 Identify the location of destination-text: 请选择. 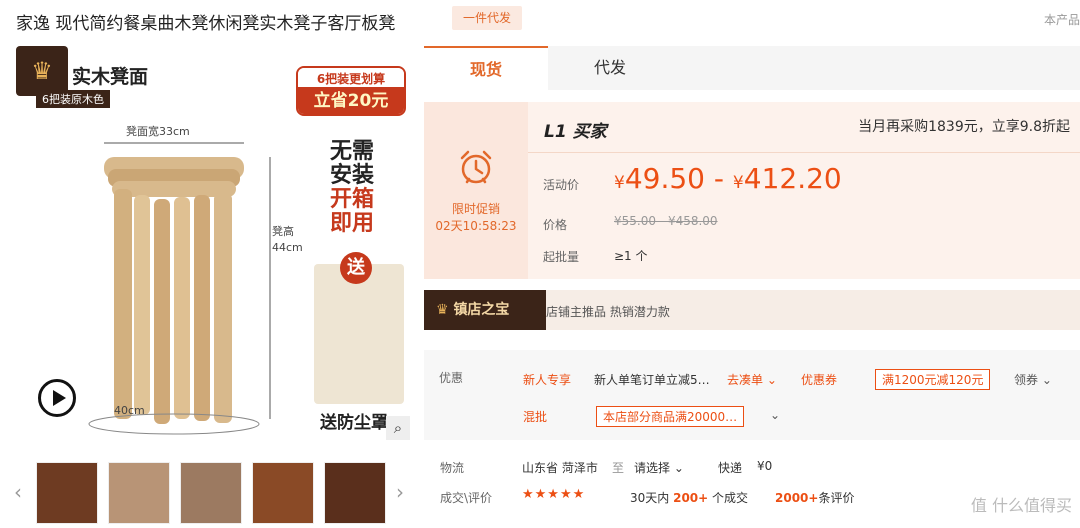
(652, 468).